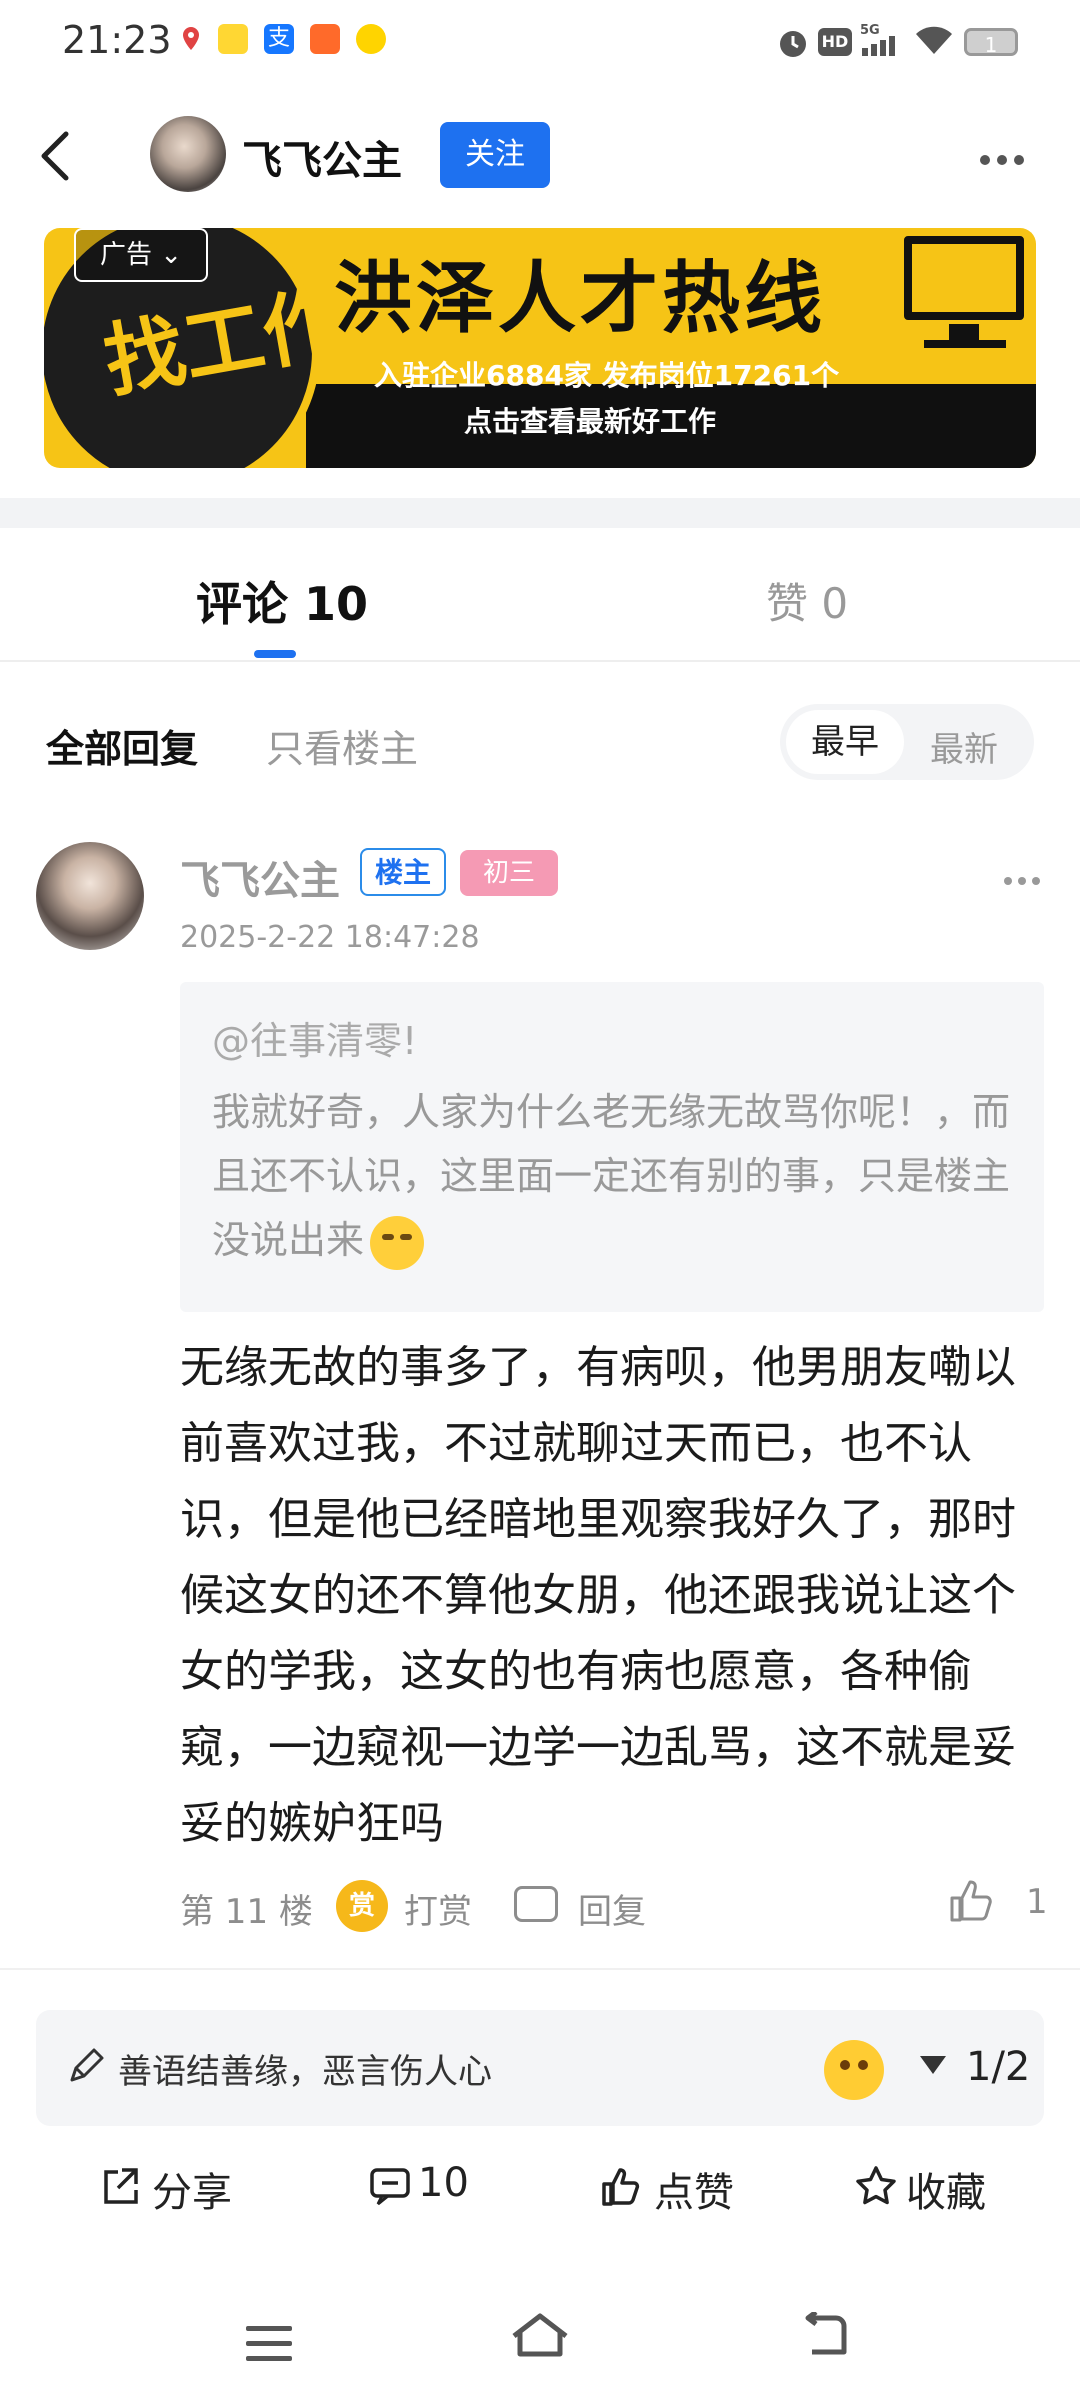 The image size is (1080, 2408). What do you see at coordinates (934, 42) in the screenshot?
I see `wifi-icon` at bounding box center [934, 42].